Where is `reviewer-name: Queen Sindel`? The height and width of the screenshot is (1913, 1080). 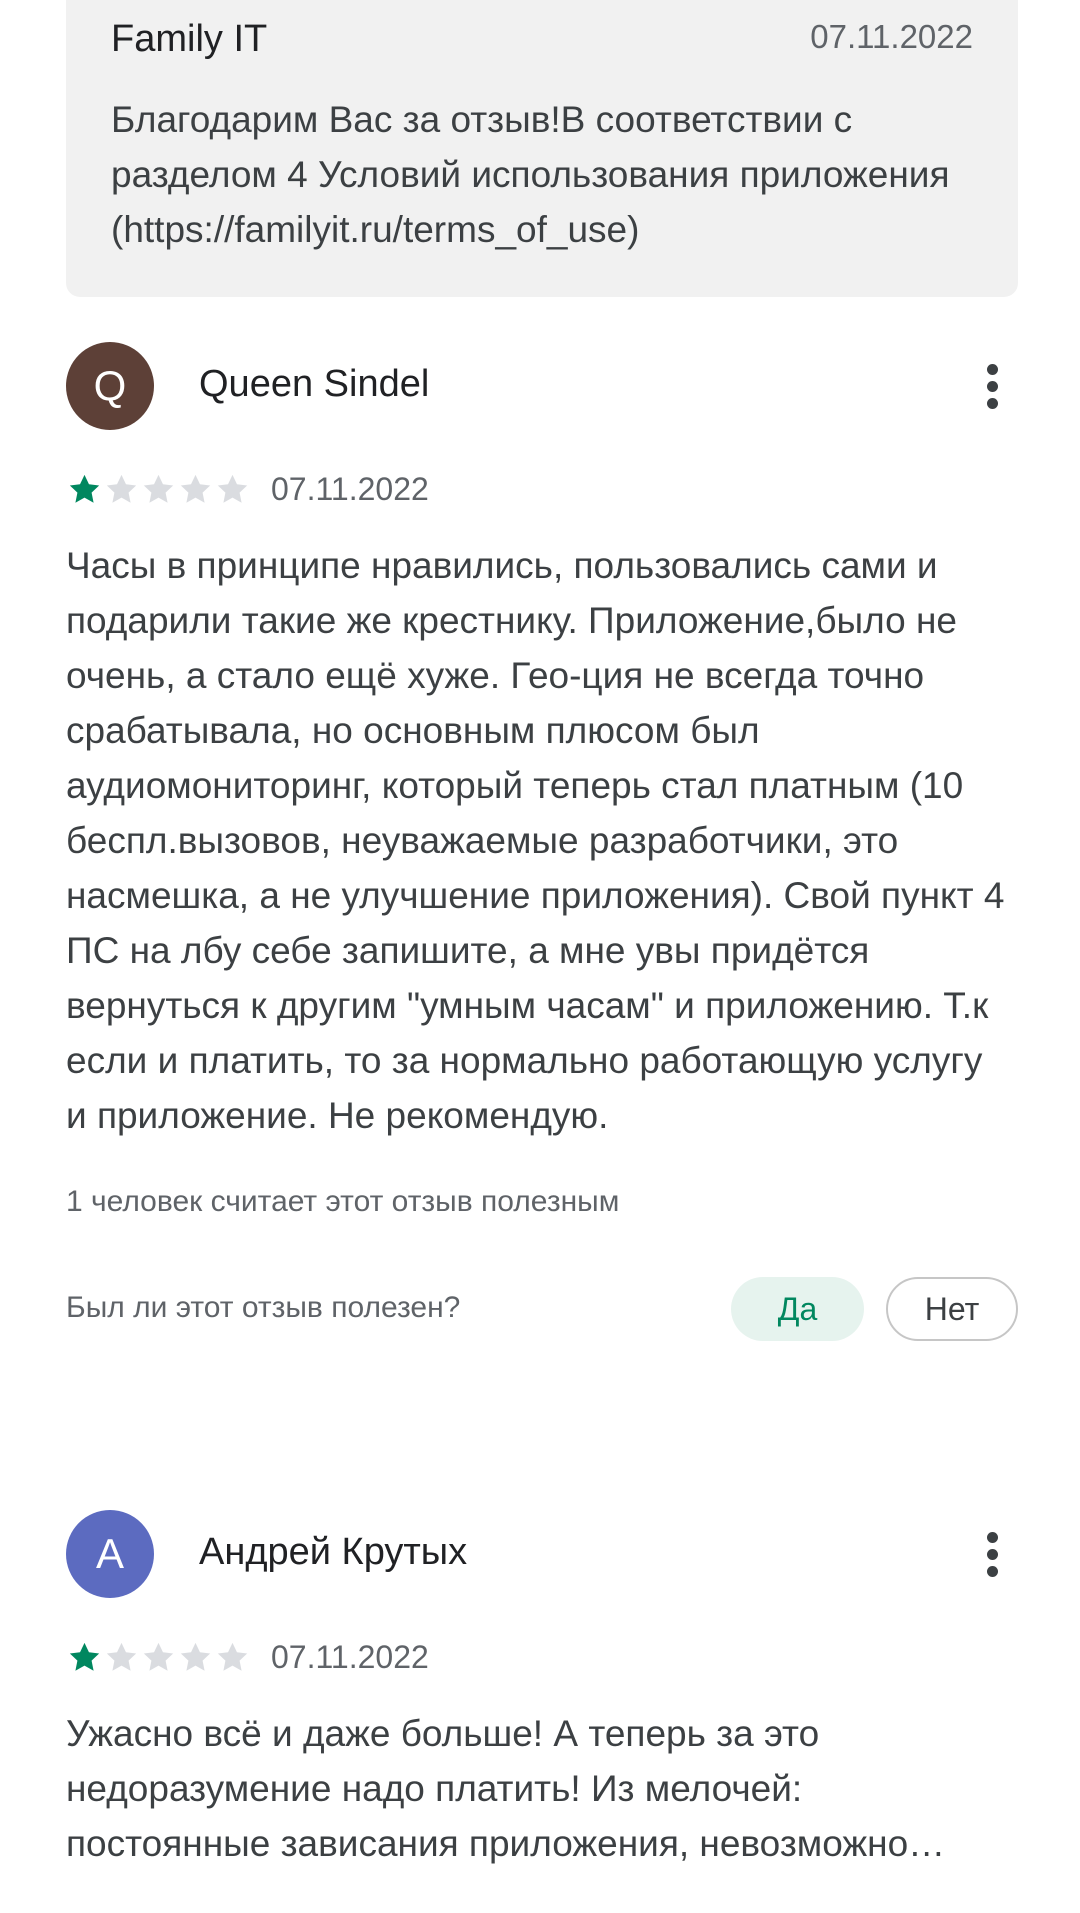
reviewer-name: Queen Sindel is located at coordinates (314, 384).